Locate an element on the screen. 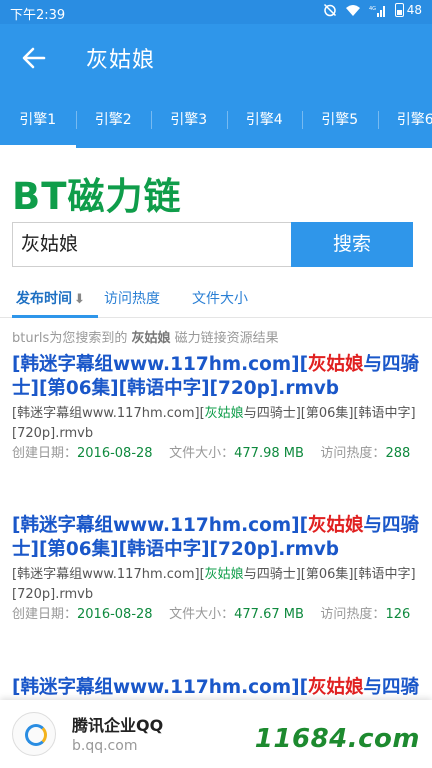 This screenshot has width=432, height=768. sort-bar: 发布时间 ⬇ 访问热度 文件大小 is located at coordinates (216, 300).